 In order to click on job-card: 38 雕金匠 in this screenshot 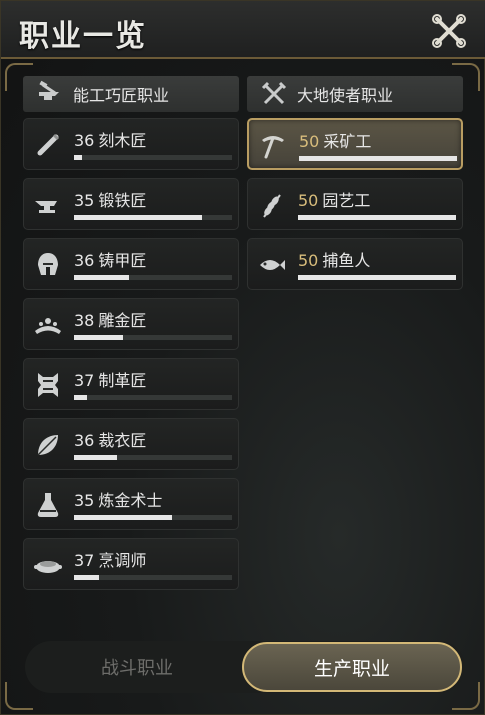, I will do `click(131, 324)`.